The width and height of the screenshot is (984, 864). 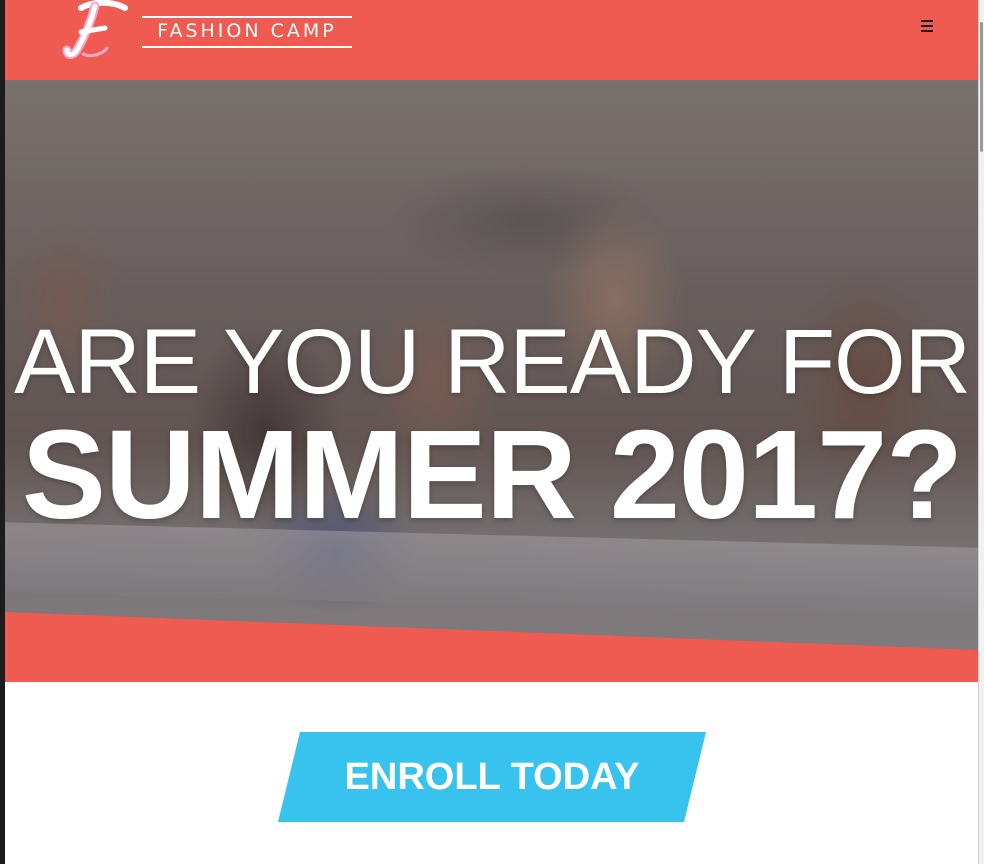 What do you see at coordinates (492, 647) in the screenshot?
I see `hero-diagonal-band` at bounding box center [492, 647].